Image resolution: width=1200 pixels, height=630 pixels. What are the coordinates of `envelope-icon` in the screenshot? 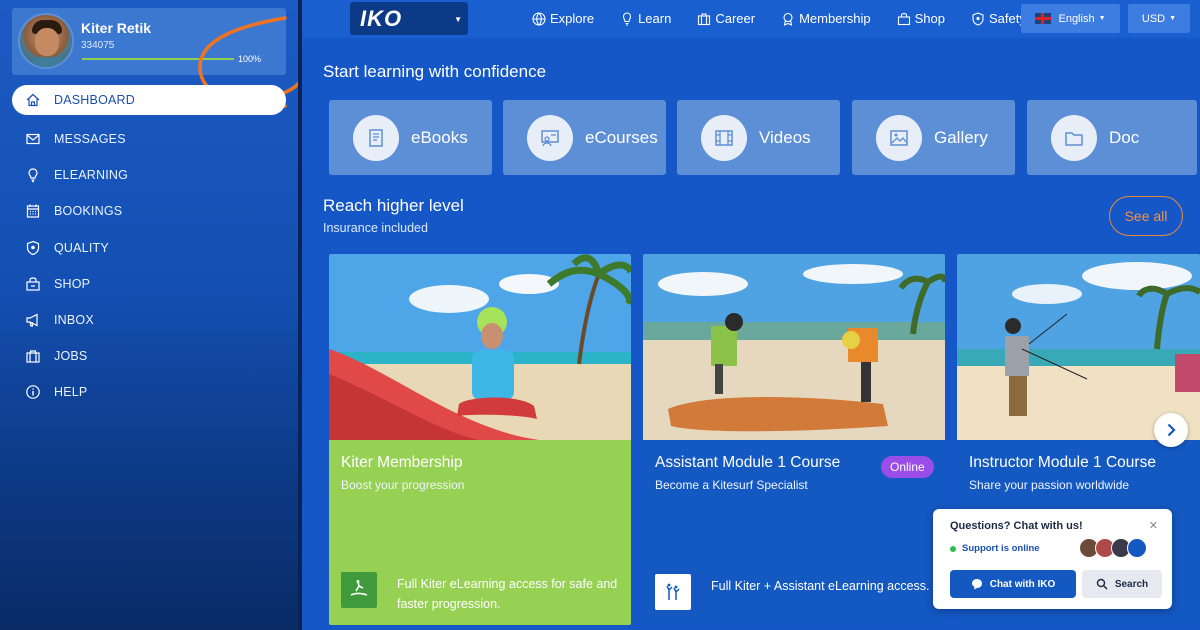 It's located at (33, 139).